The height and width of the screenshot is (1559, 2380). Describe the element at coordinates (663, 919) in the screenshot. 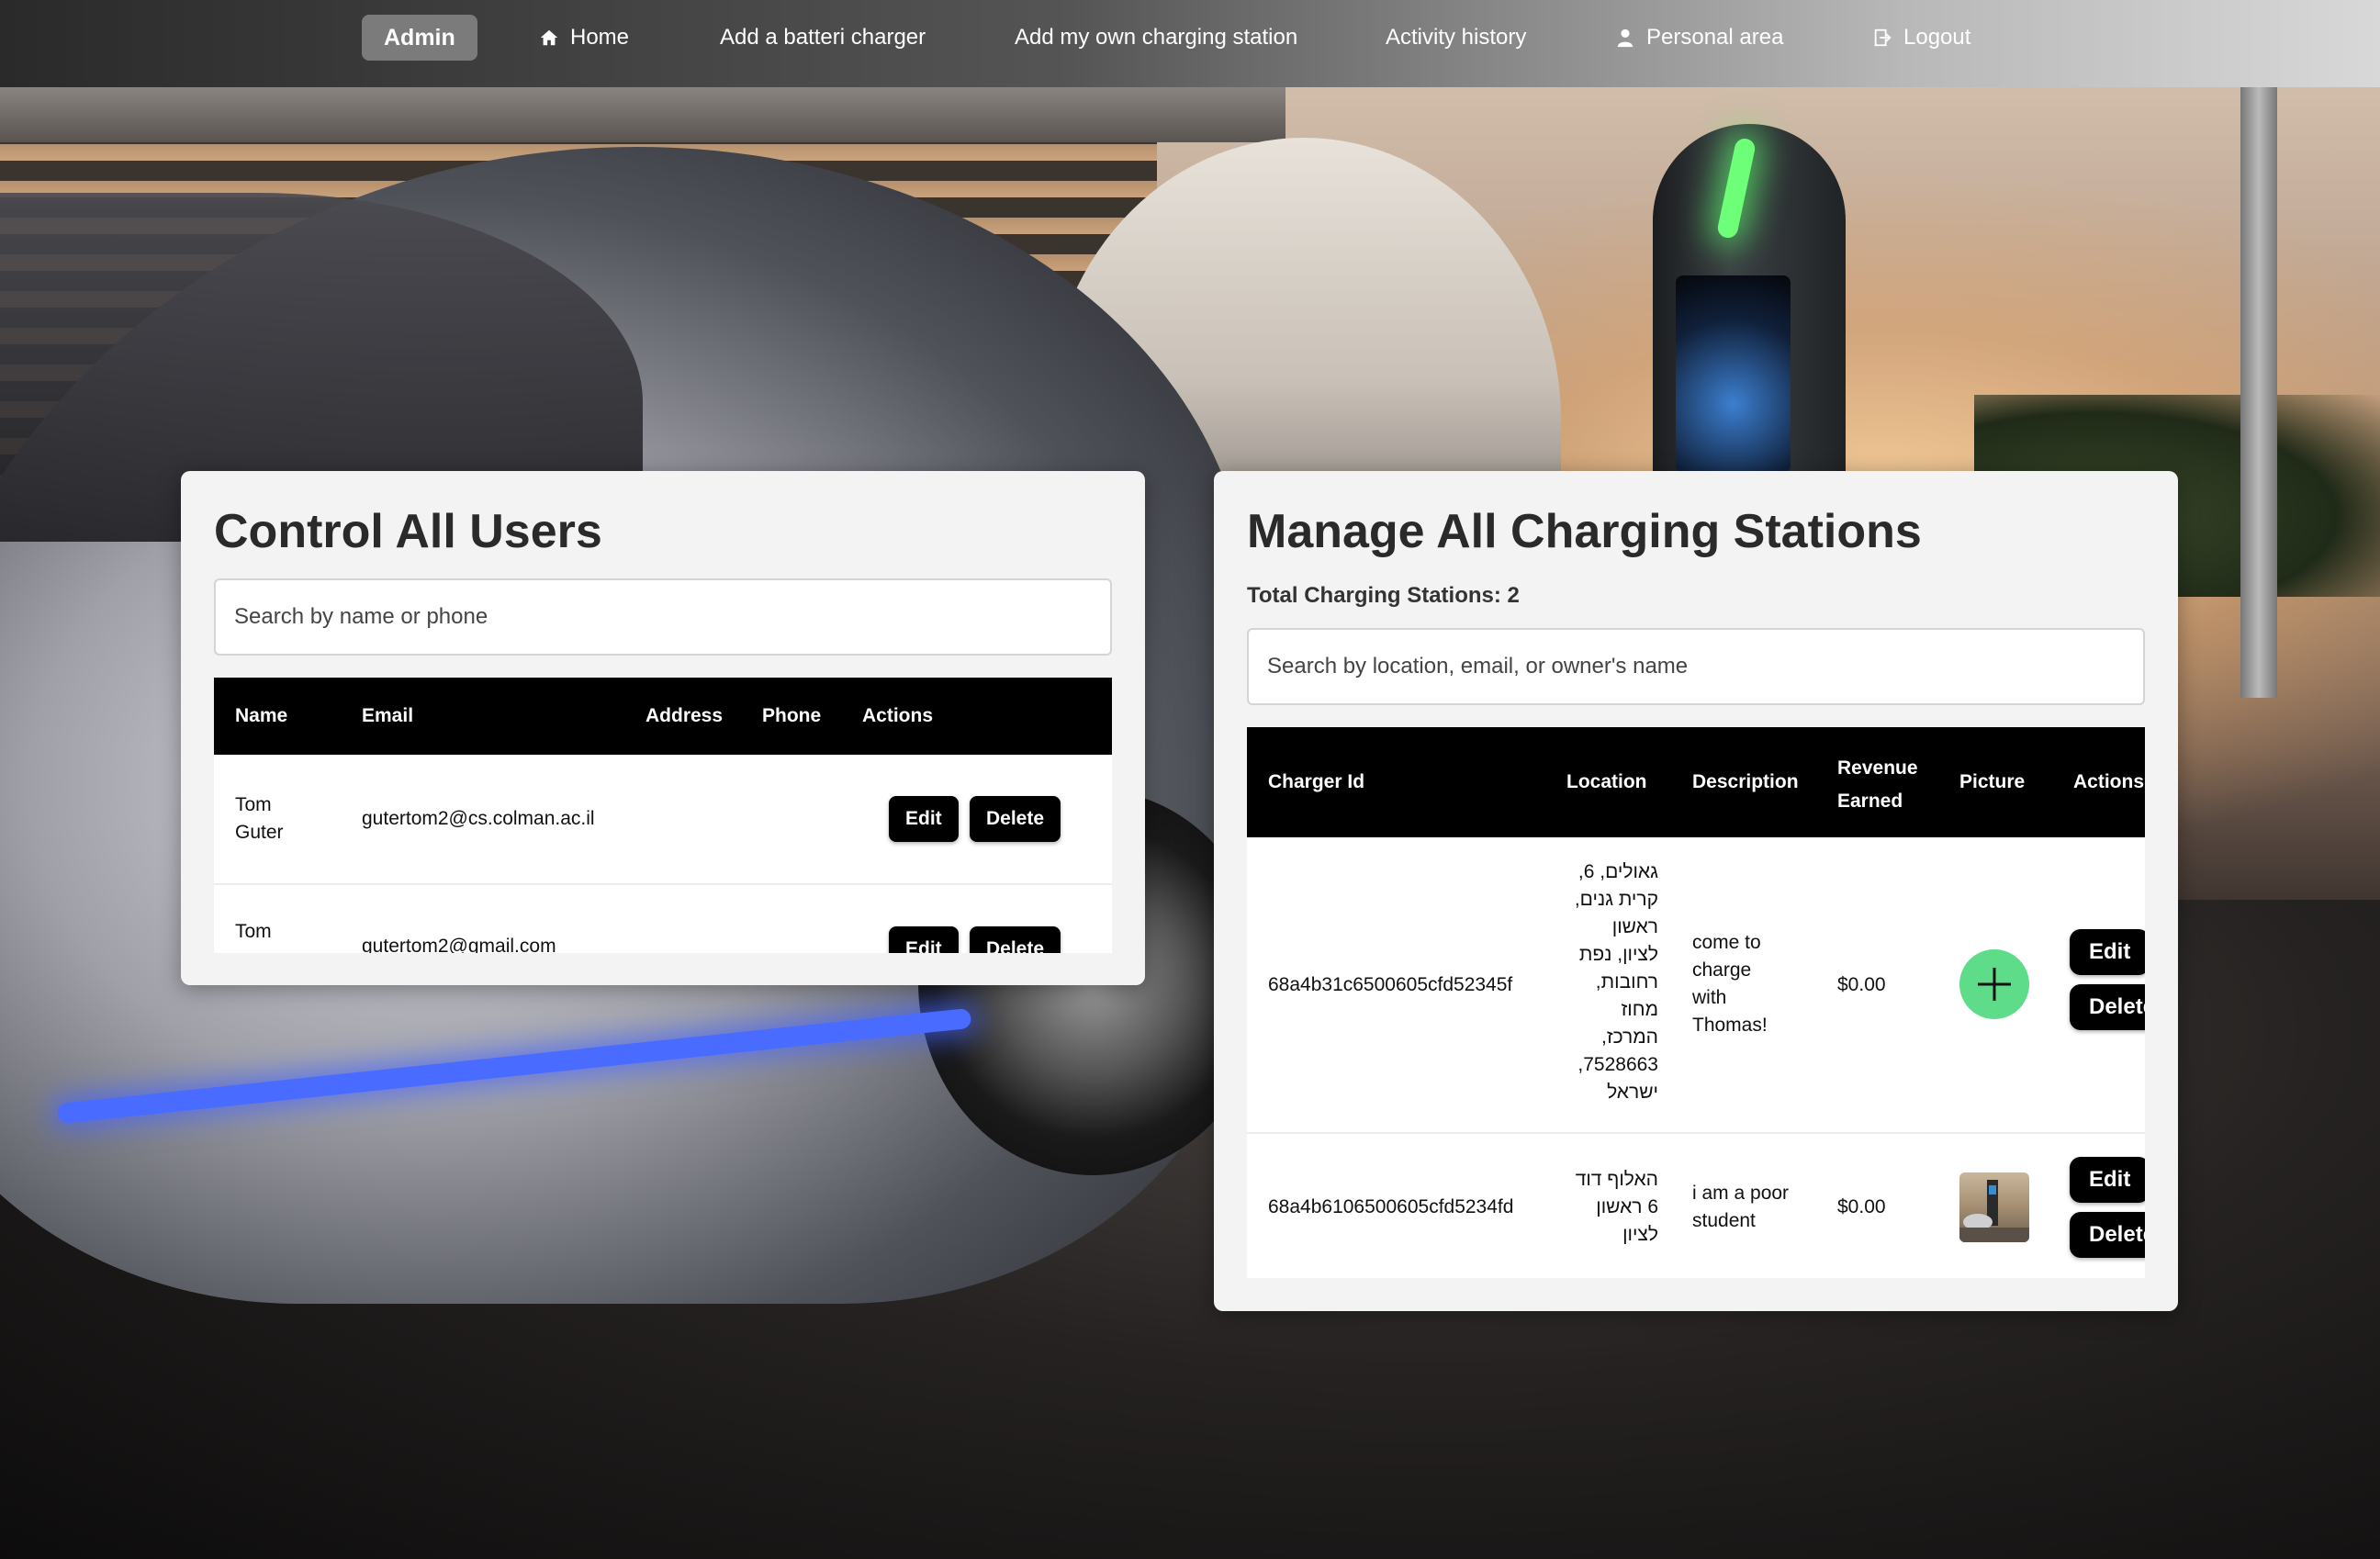

I see `table-row: Tom gutertom2@gmail.com Edit Delete` at that location.